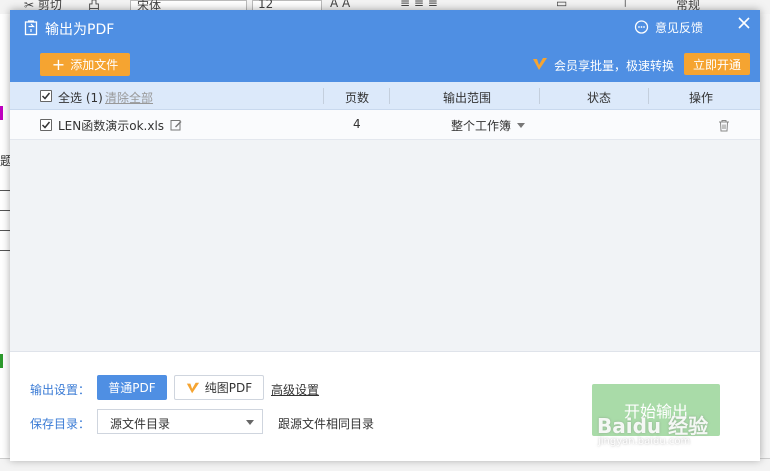 The image size is (770, 471). I want to click on wrap-icon: ▭, so click(561, 5).